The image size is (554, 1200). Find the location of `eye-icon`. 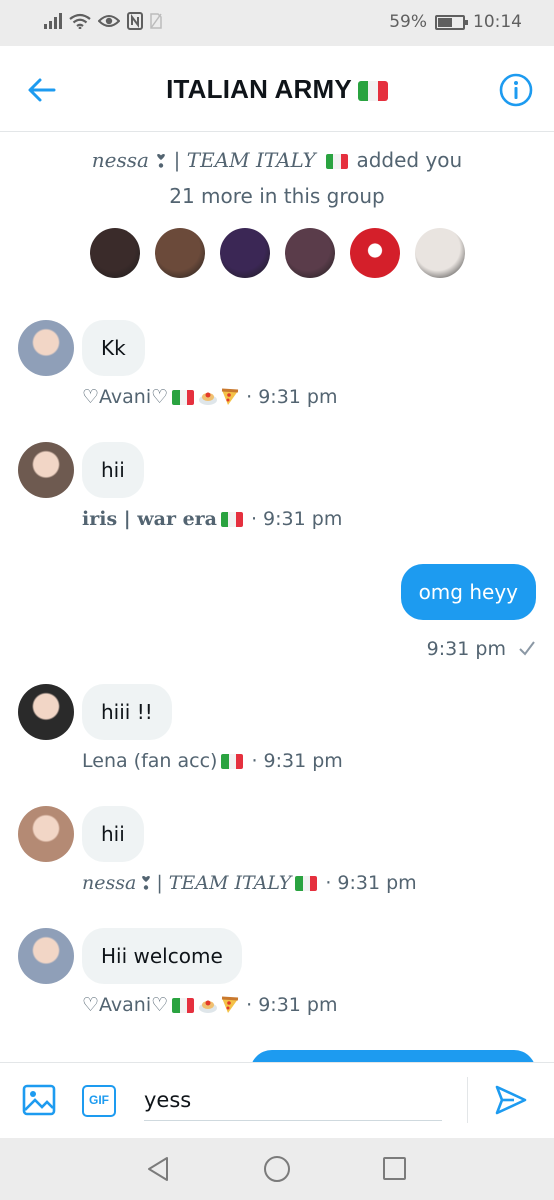

eye-icon is located at coordinates (109, 21).